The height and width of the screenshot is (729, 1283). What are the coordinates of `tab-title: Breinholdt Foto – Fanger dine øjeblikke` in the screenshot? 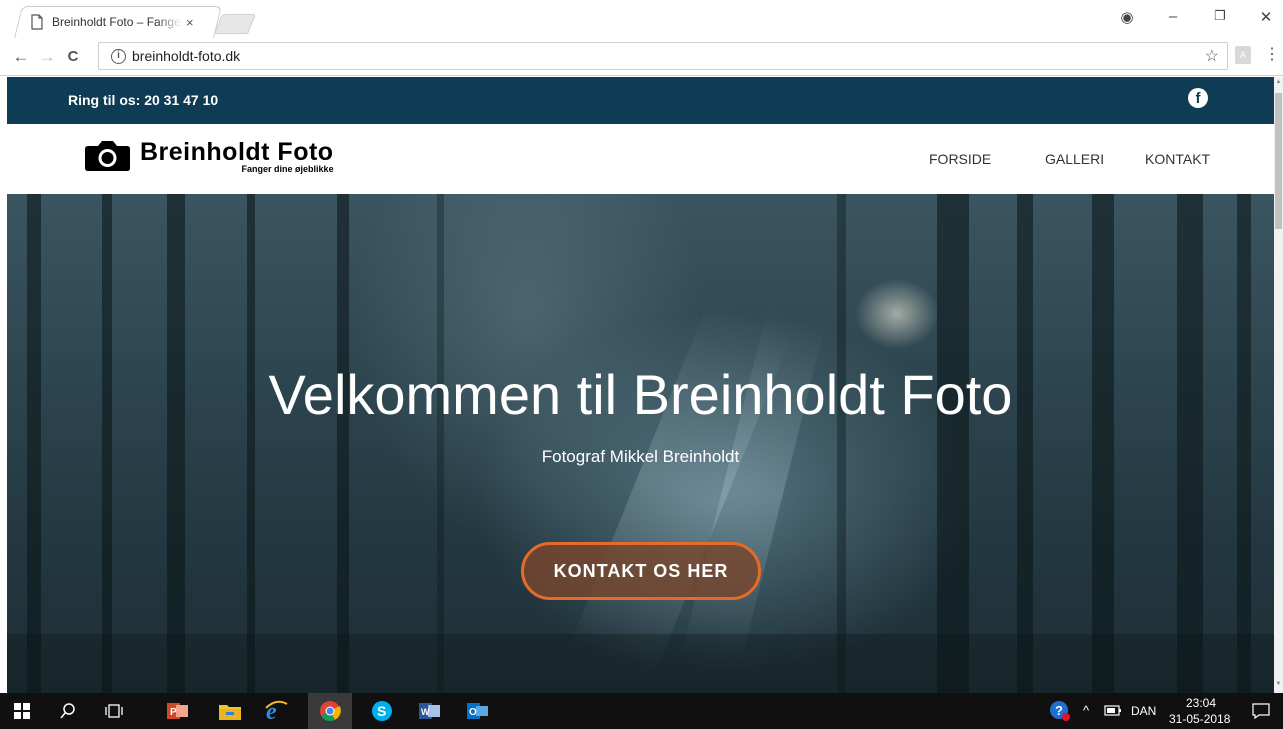 It's located at (117, 22).